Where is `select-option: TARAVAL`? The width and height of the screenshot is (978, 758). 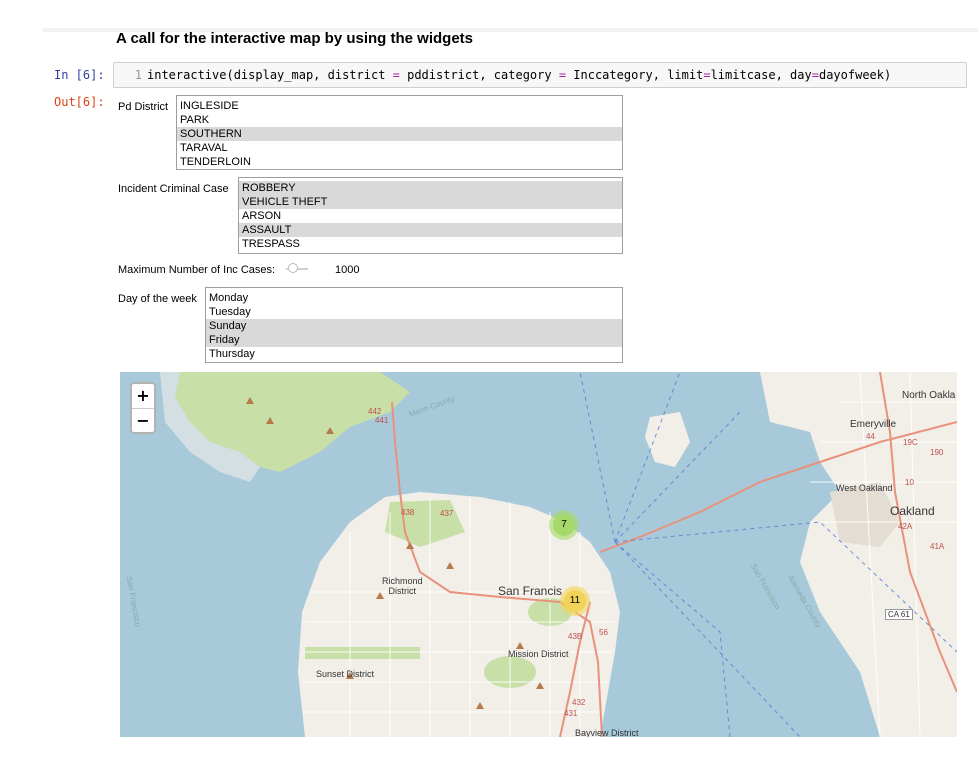 select-option: TARAVAL is located at coordinates (399, 148).